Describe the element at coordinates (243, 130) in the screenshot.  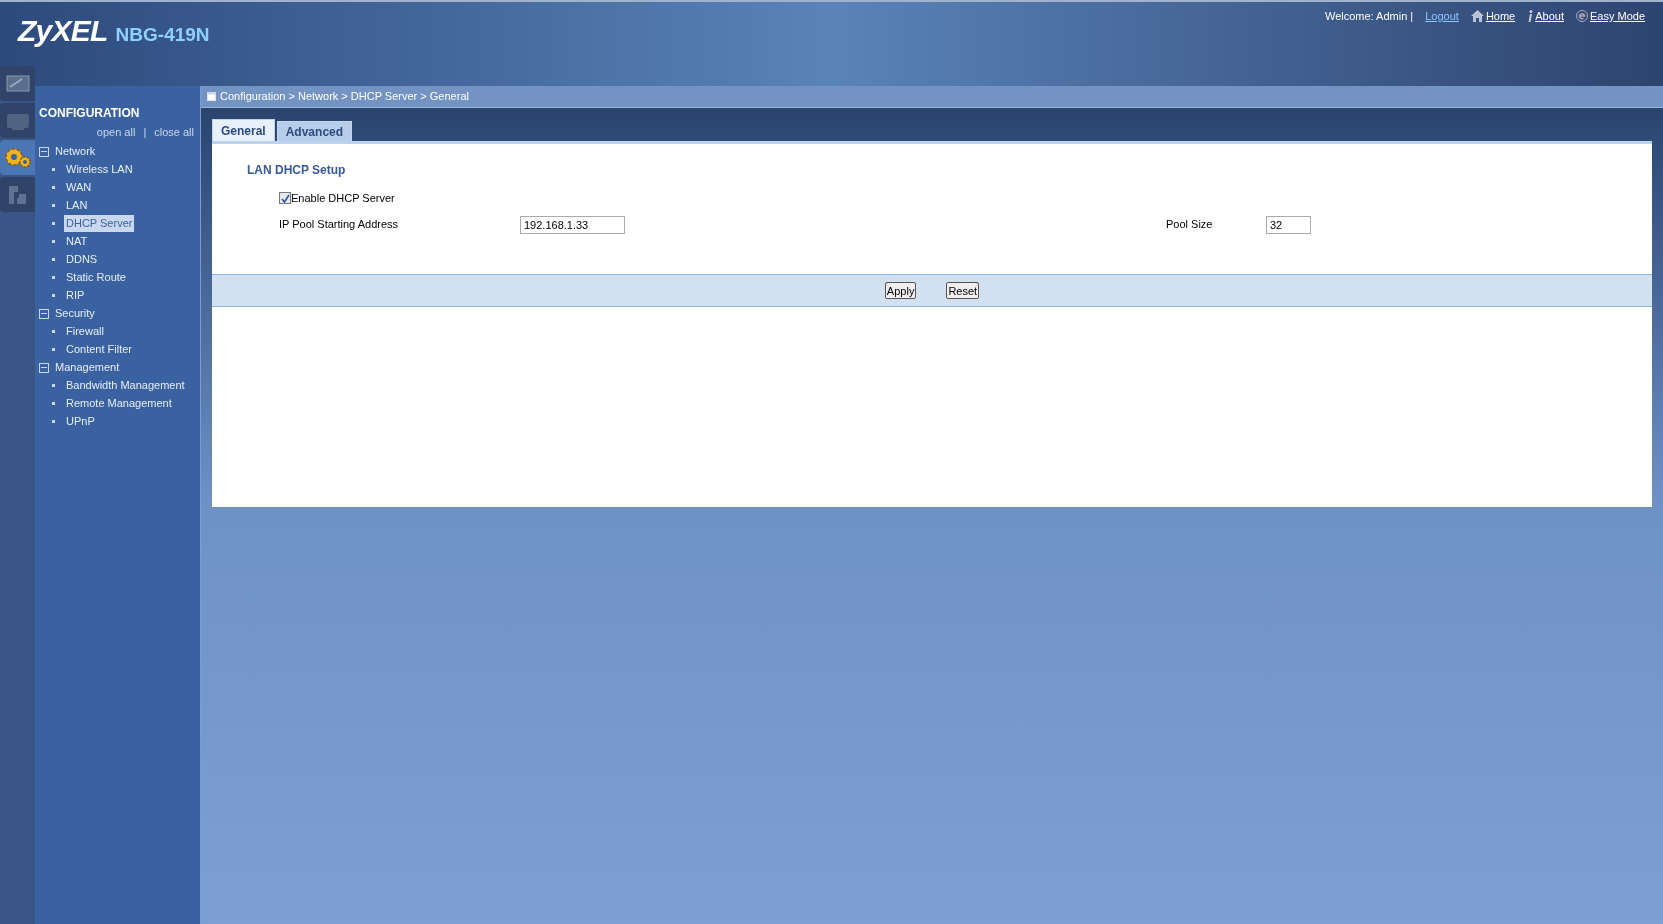
I see `tab: General` at that location.